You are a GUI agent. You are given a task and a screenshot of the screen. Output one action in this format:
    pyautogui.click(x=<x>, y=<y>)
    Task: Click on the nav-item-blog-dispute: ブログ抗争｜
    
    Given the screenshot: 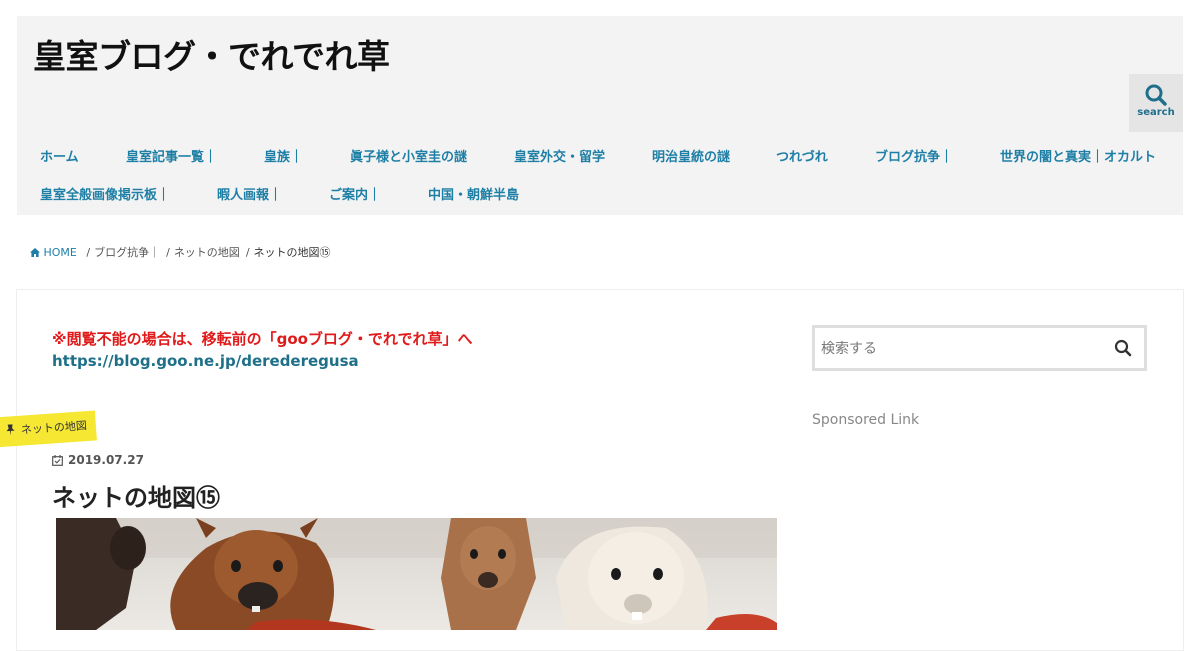 What is the action you would take?
    pyautogui.click(x=914, y=155)
    